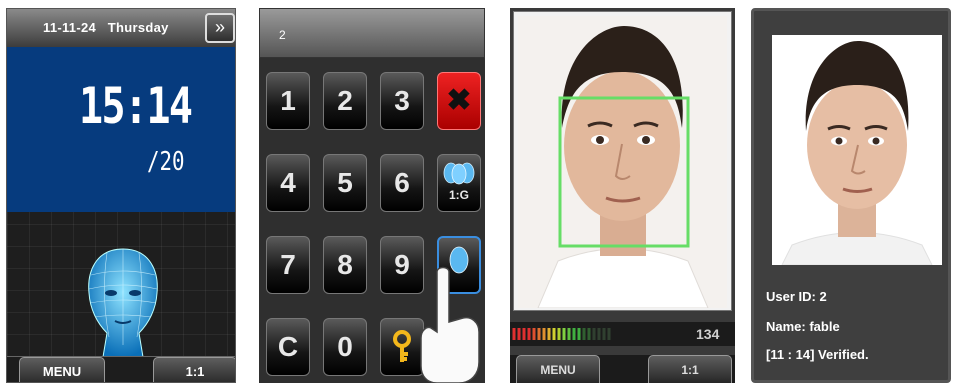 This screenshot has height=385, width=956. Describe the element at coordinates (345, 183) in the screenshot. I see `key-5: 5` at that location.